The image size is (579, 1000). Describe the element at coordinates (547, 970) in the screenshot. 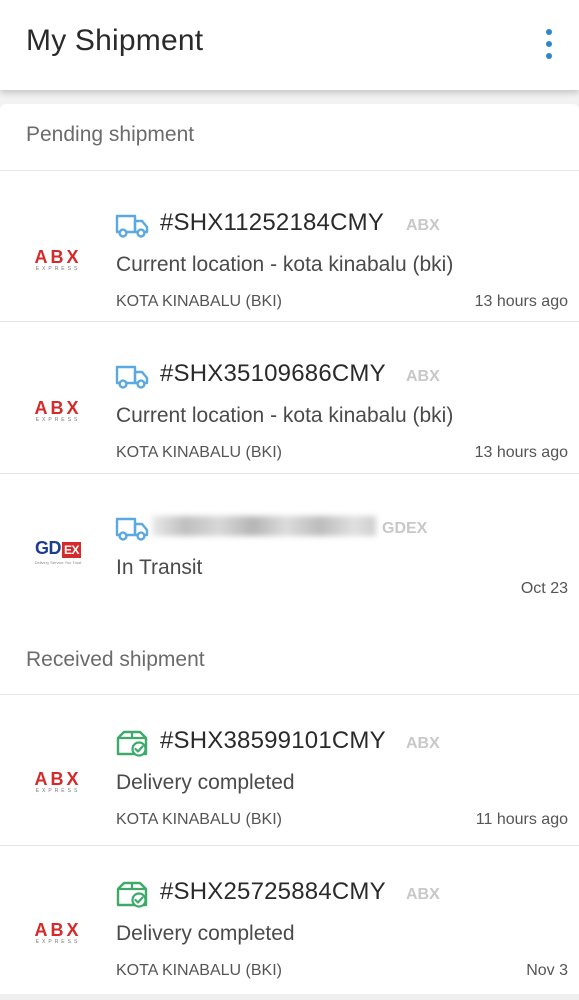

I see `shipment-time: Nov 3` at that location.